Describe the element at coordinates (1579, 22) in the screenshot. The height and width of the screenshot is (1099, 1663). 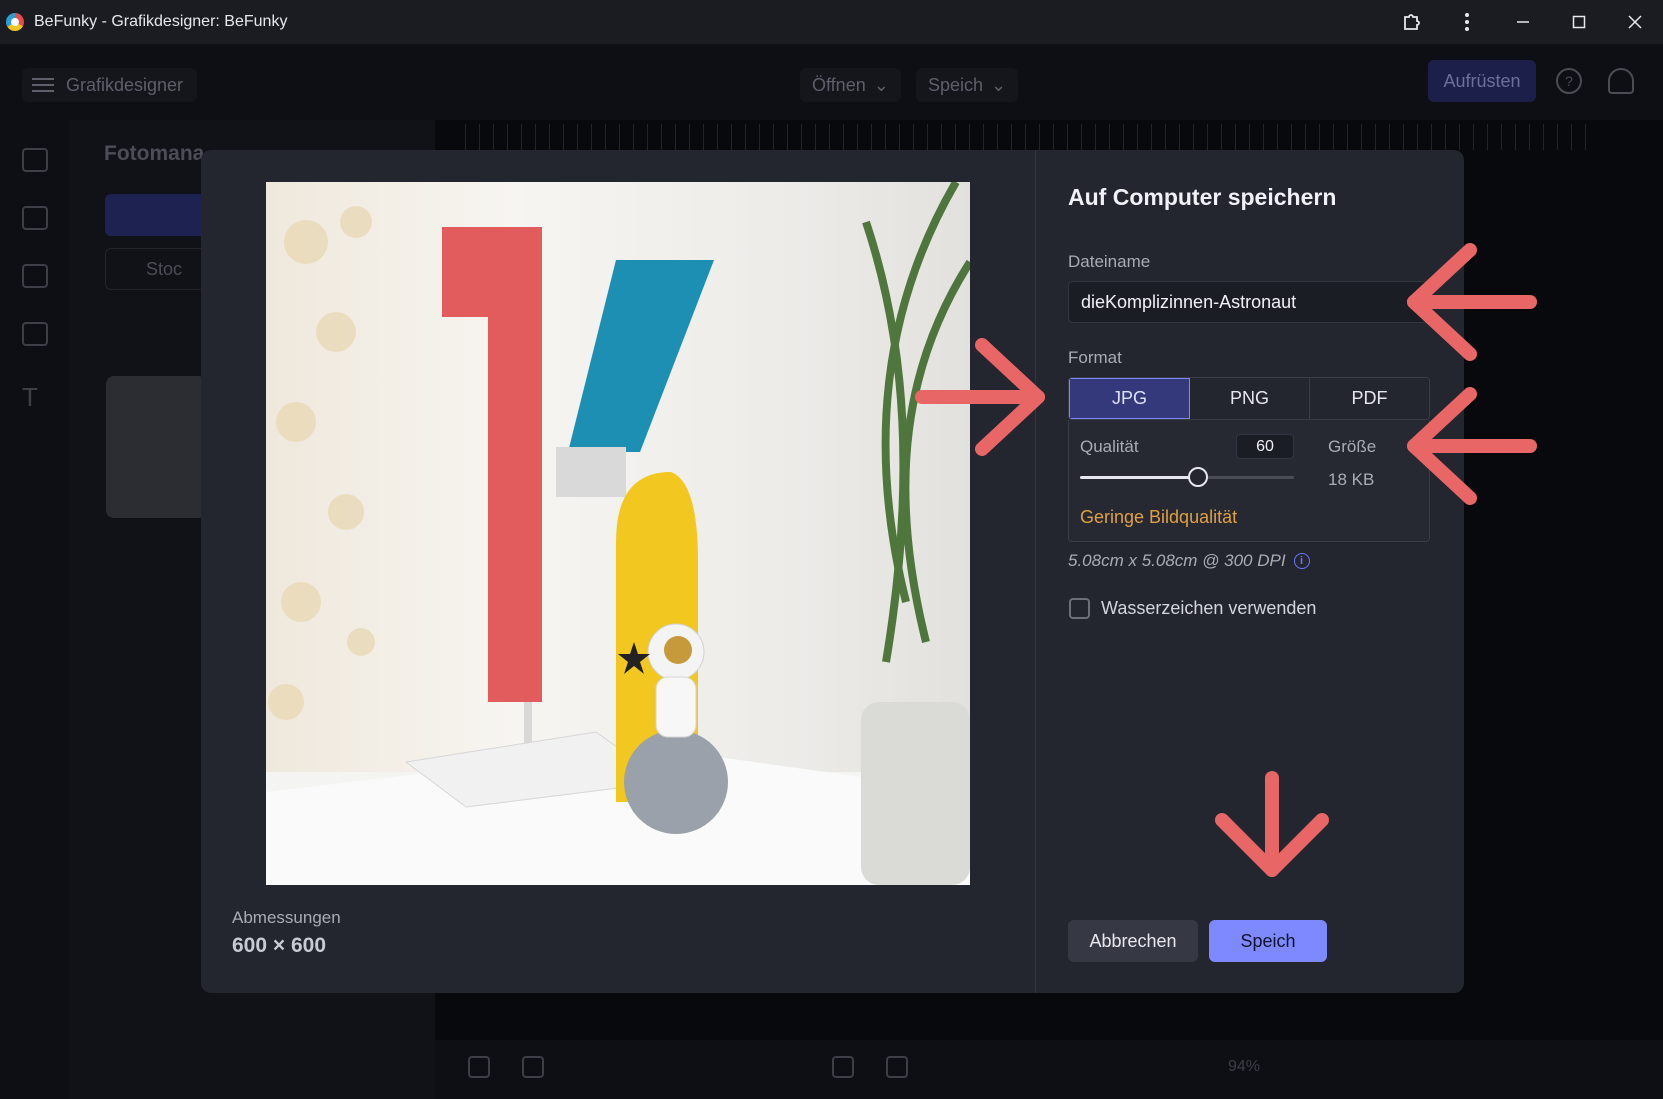
I see `maximize-icon` at that location.